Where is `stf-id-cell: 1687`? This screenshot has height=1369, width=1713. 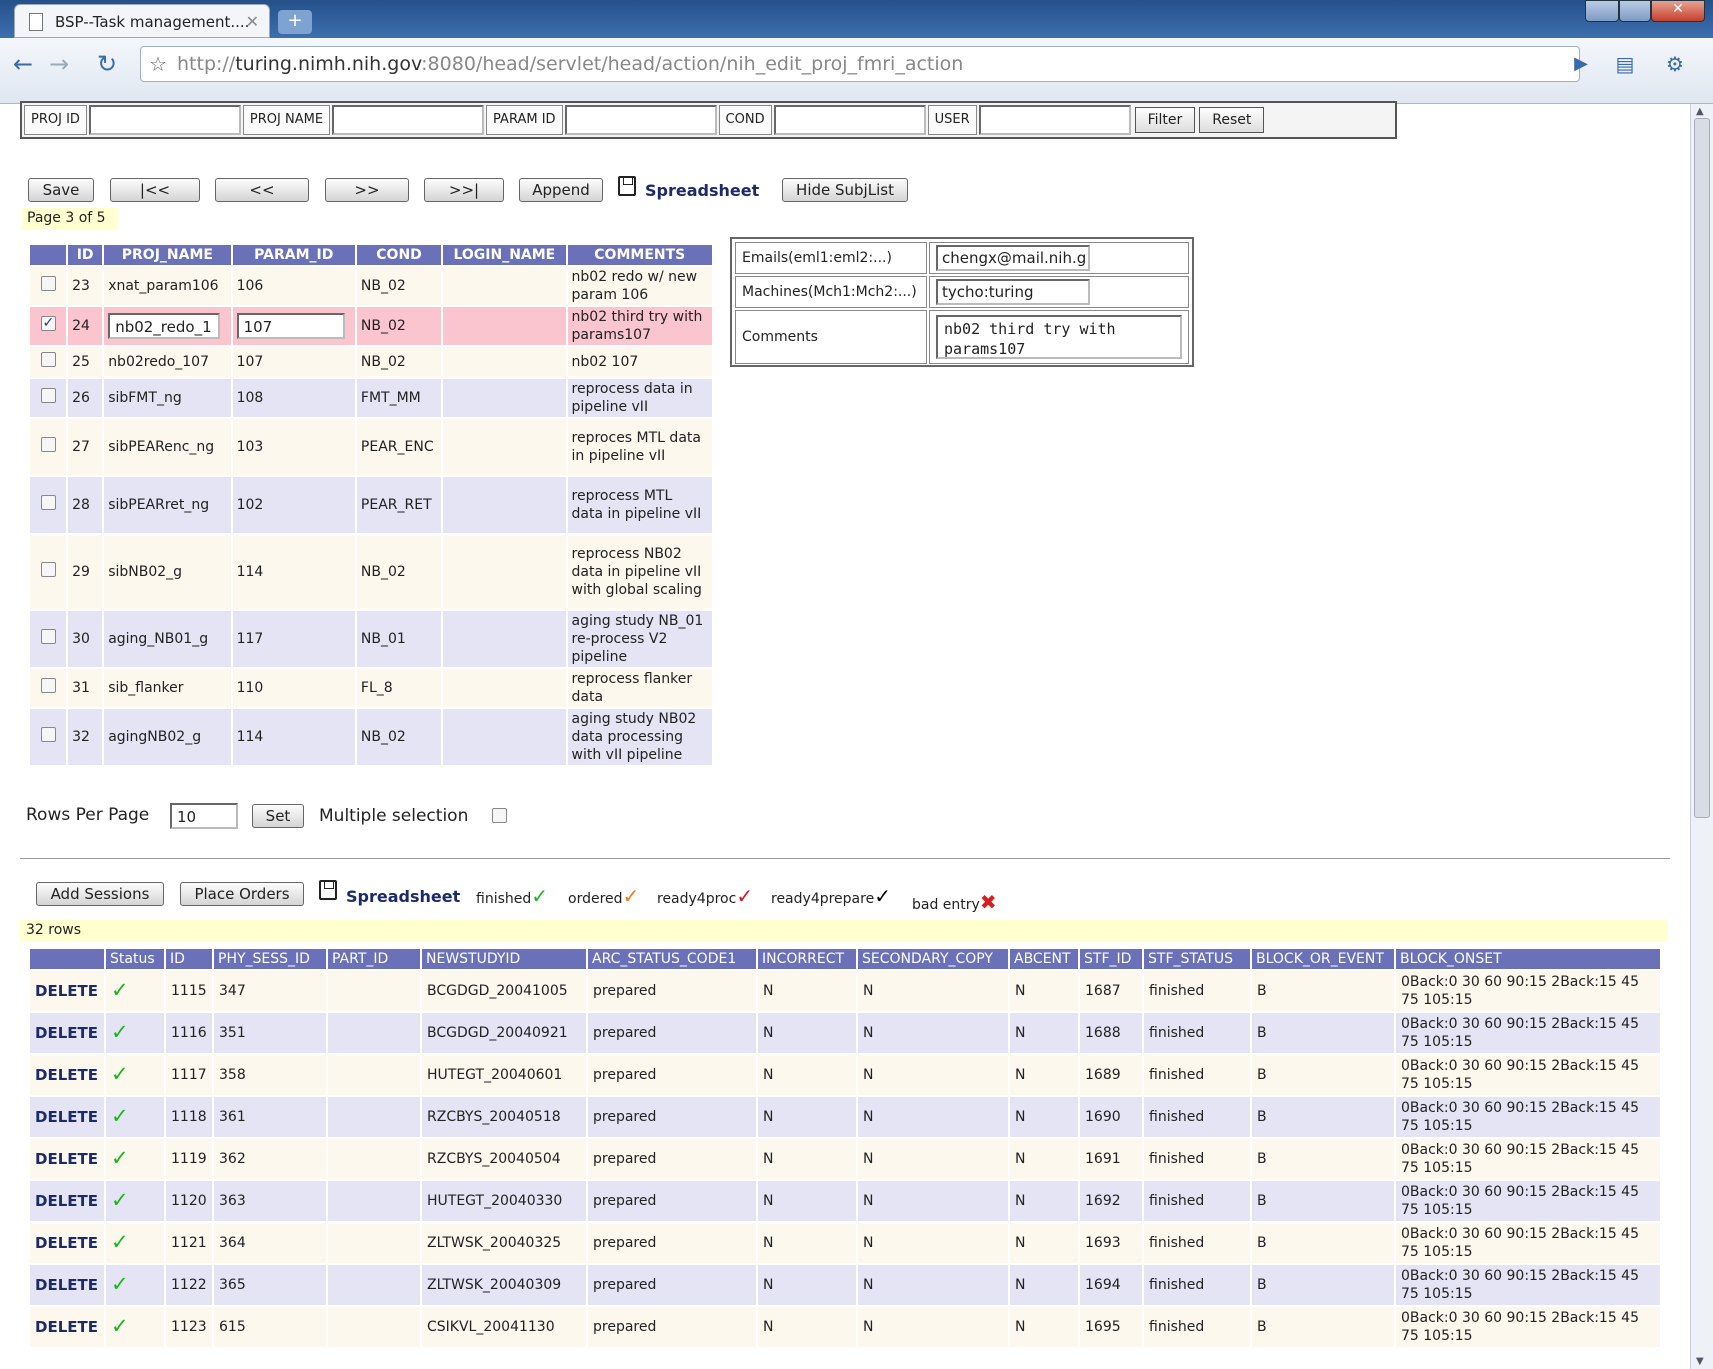 stf-id-cell: 1687 is located at coordinates (1111, 991).